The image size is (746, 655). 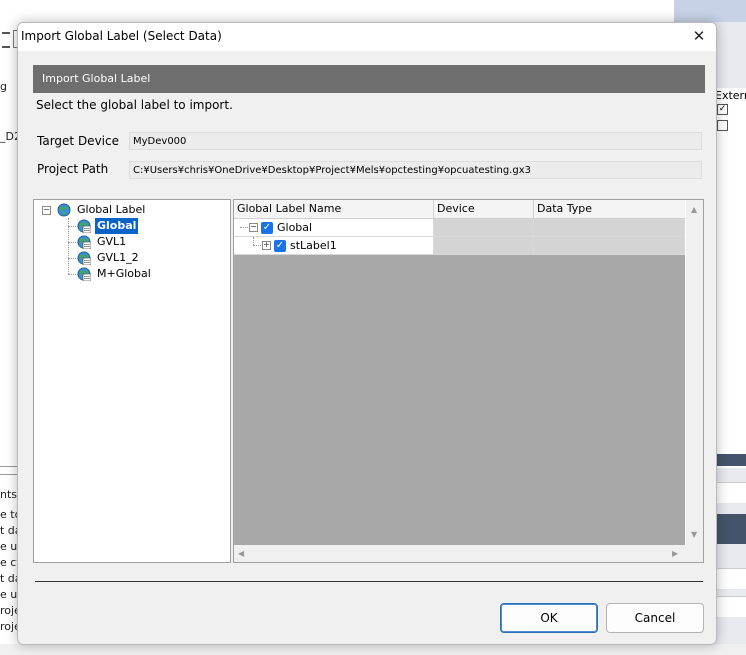 What do you see at coordinates (111, 209) in the screenshot?
I see `tree-item-label: Global Label` at bounding box center [111, 209].